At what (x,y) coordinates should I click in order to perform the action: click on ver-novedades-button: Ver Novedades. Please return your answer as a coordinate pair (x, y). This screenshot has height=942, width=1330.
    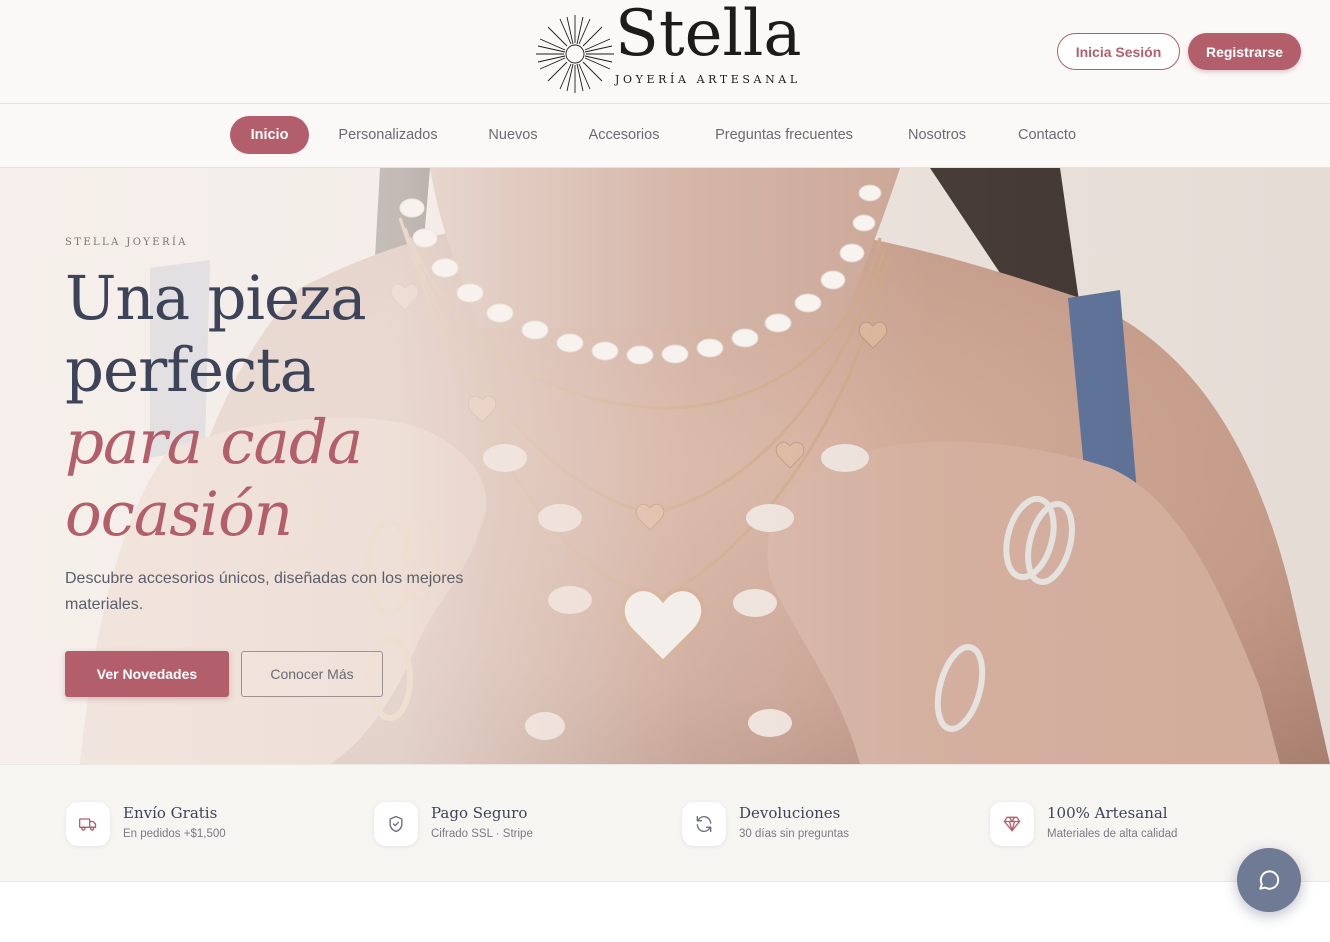
    Looking at the image, I should click on (147, 674).